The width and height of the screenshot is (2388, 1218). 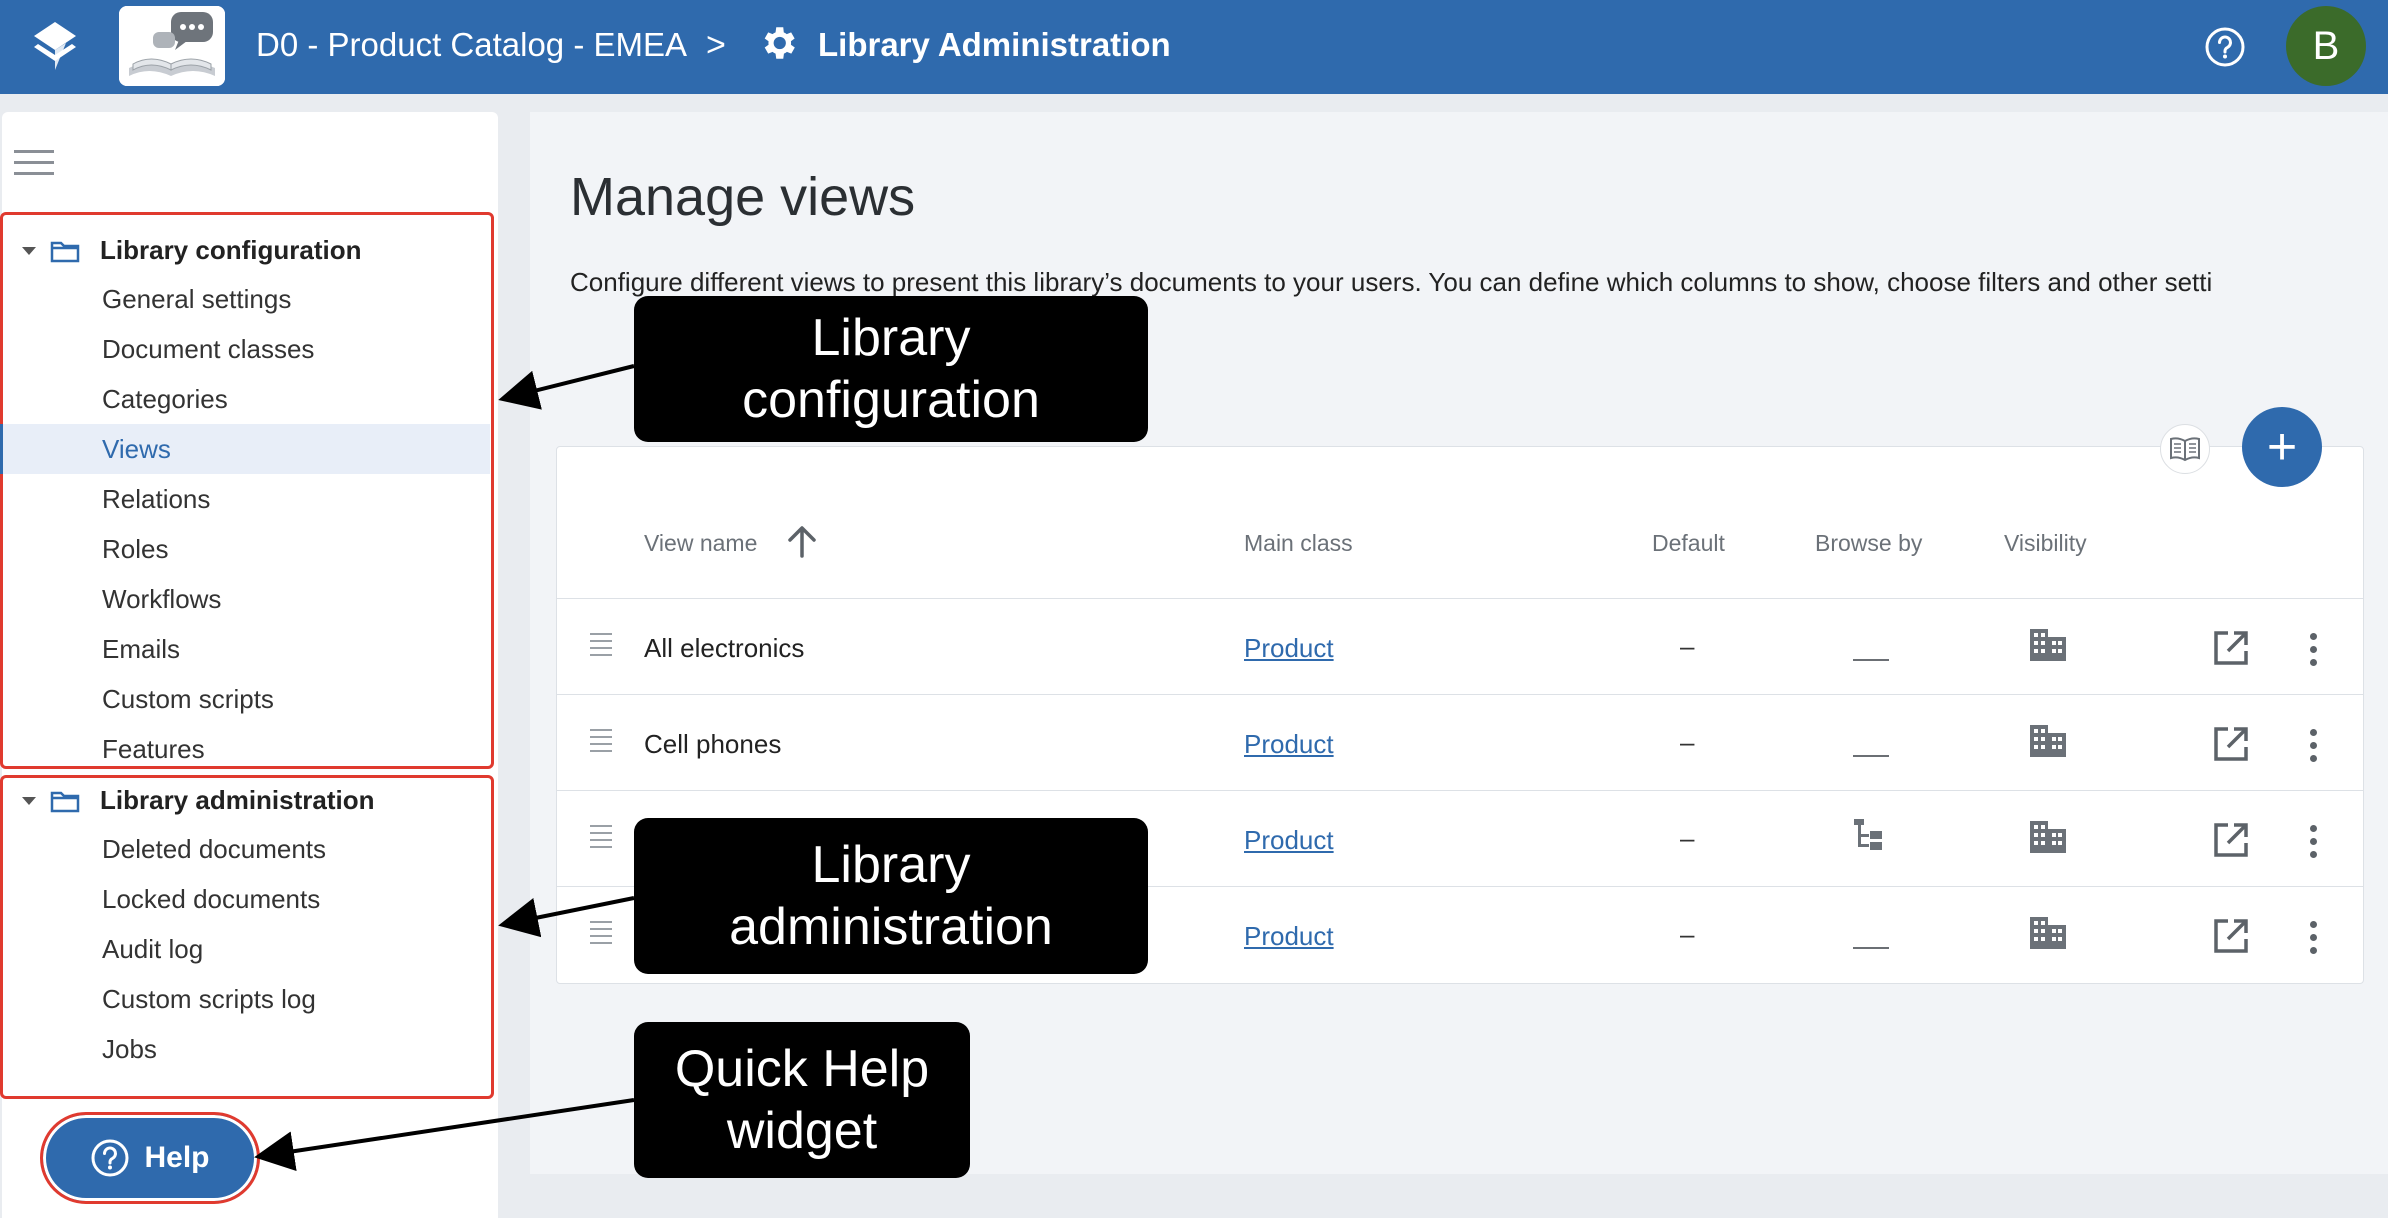 I want to click on help-label: Help, so click(x=177, y=1157).